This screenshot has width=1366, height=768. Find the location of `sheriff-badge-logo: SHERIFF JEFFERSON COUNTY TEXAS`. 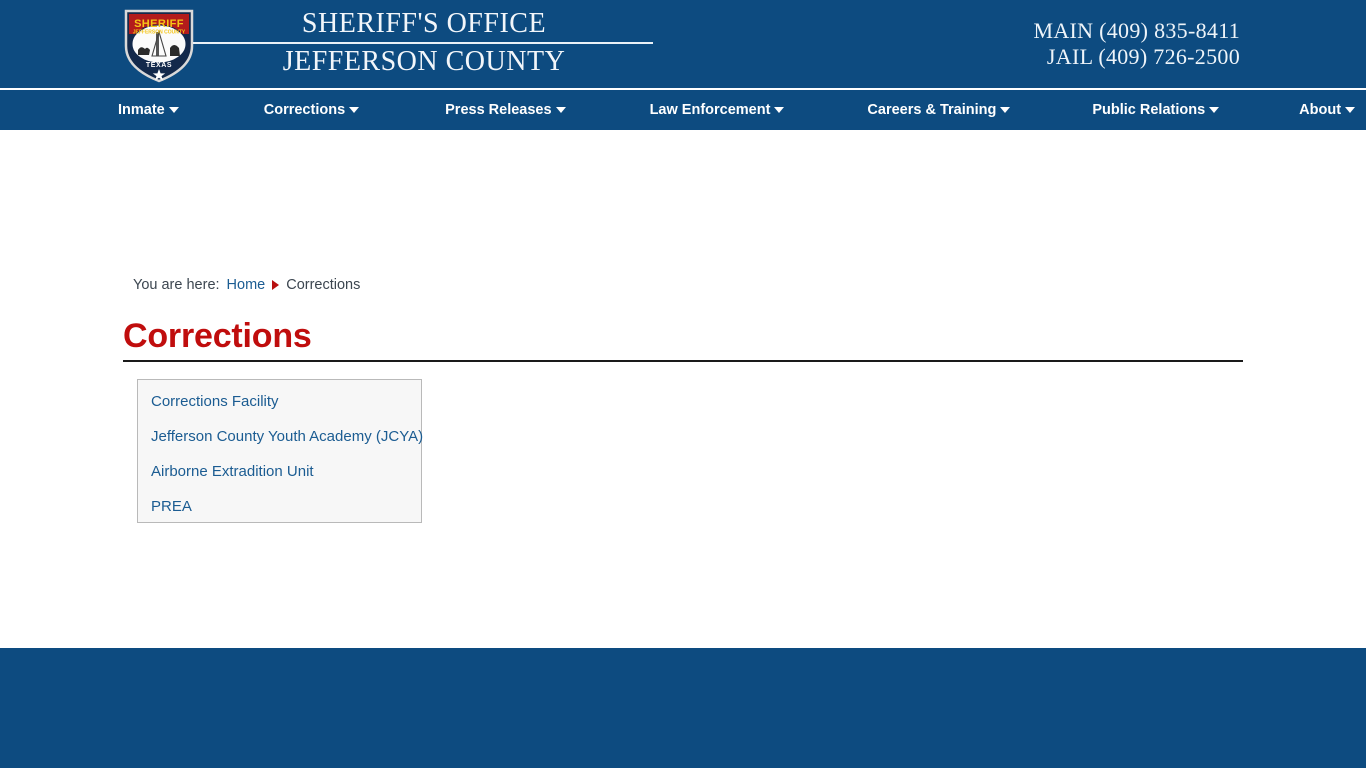

sheriff-badge-logo: SHERIFF JEFFERSON COUNTY TEXAS is located at coordinates (159, 45).